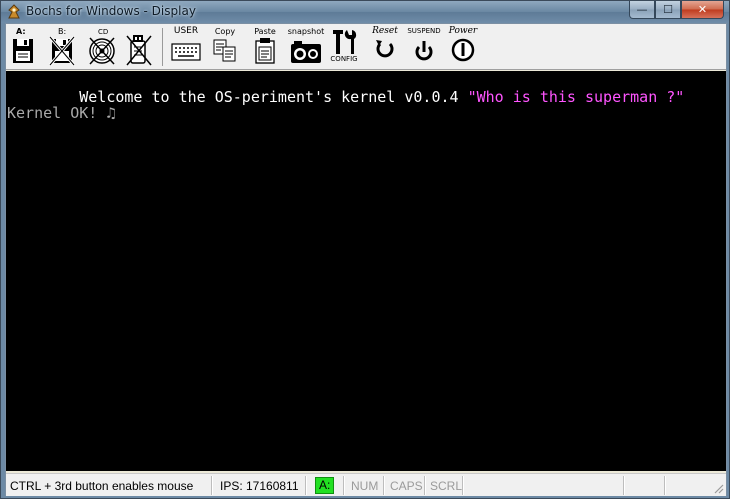  Describe the element at coordinates (23, 47) in the screenshot. I see `floppy-a-button: A:` at that location.